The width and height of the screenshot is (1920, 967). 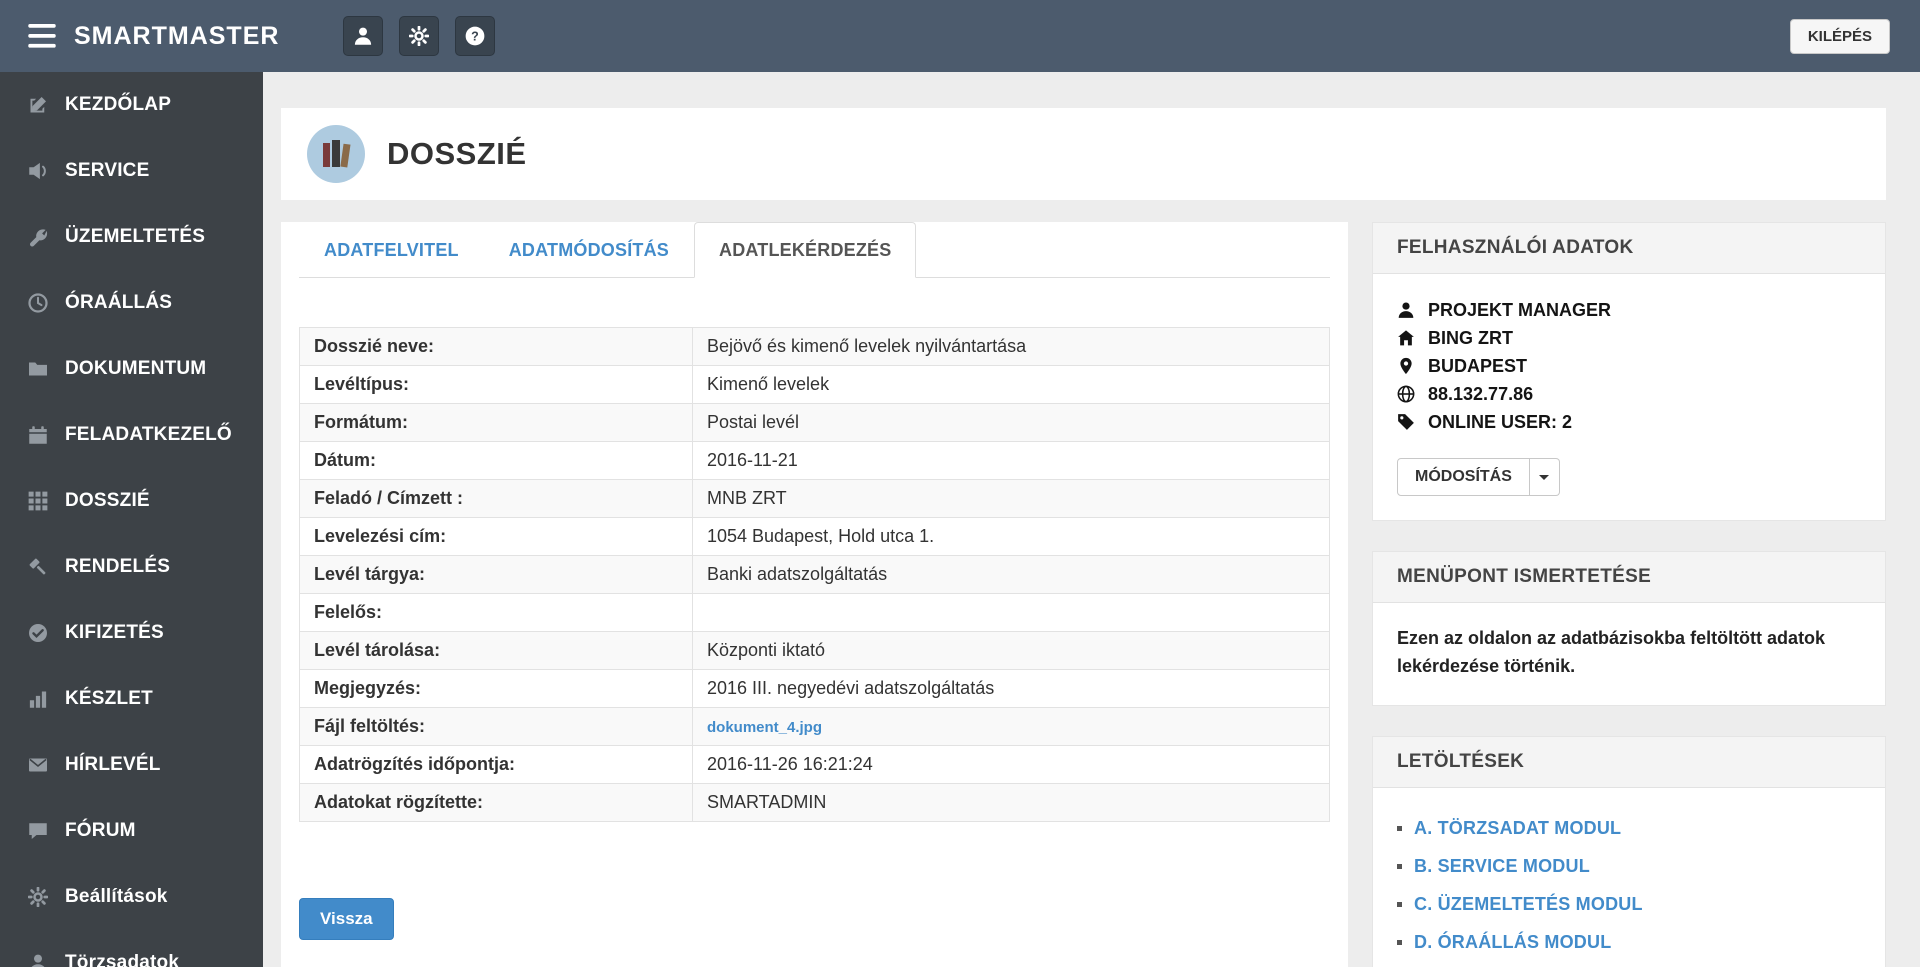 I want to click on sidebar-item-beallitasok: Beállítások, so click(x=131, y=897).